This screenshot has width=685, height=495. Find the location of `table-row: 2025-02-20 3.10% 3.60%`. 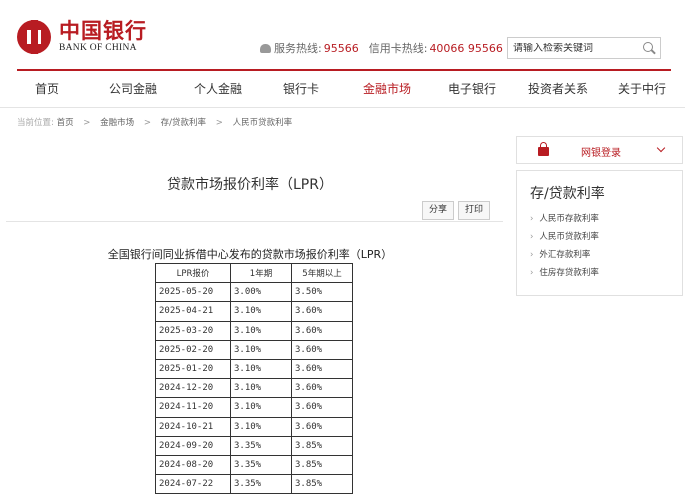

table-row: 2025-02-20 3.10% 3.60% is located at coordinates (254, 349).